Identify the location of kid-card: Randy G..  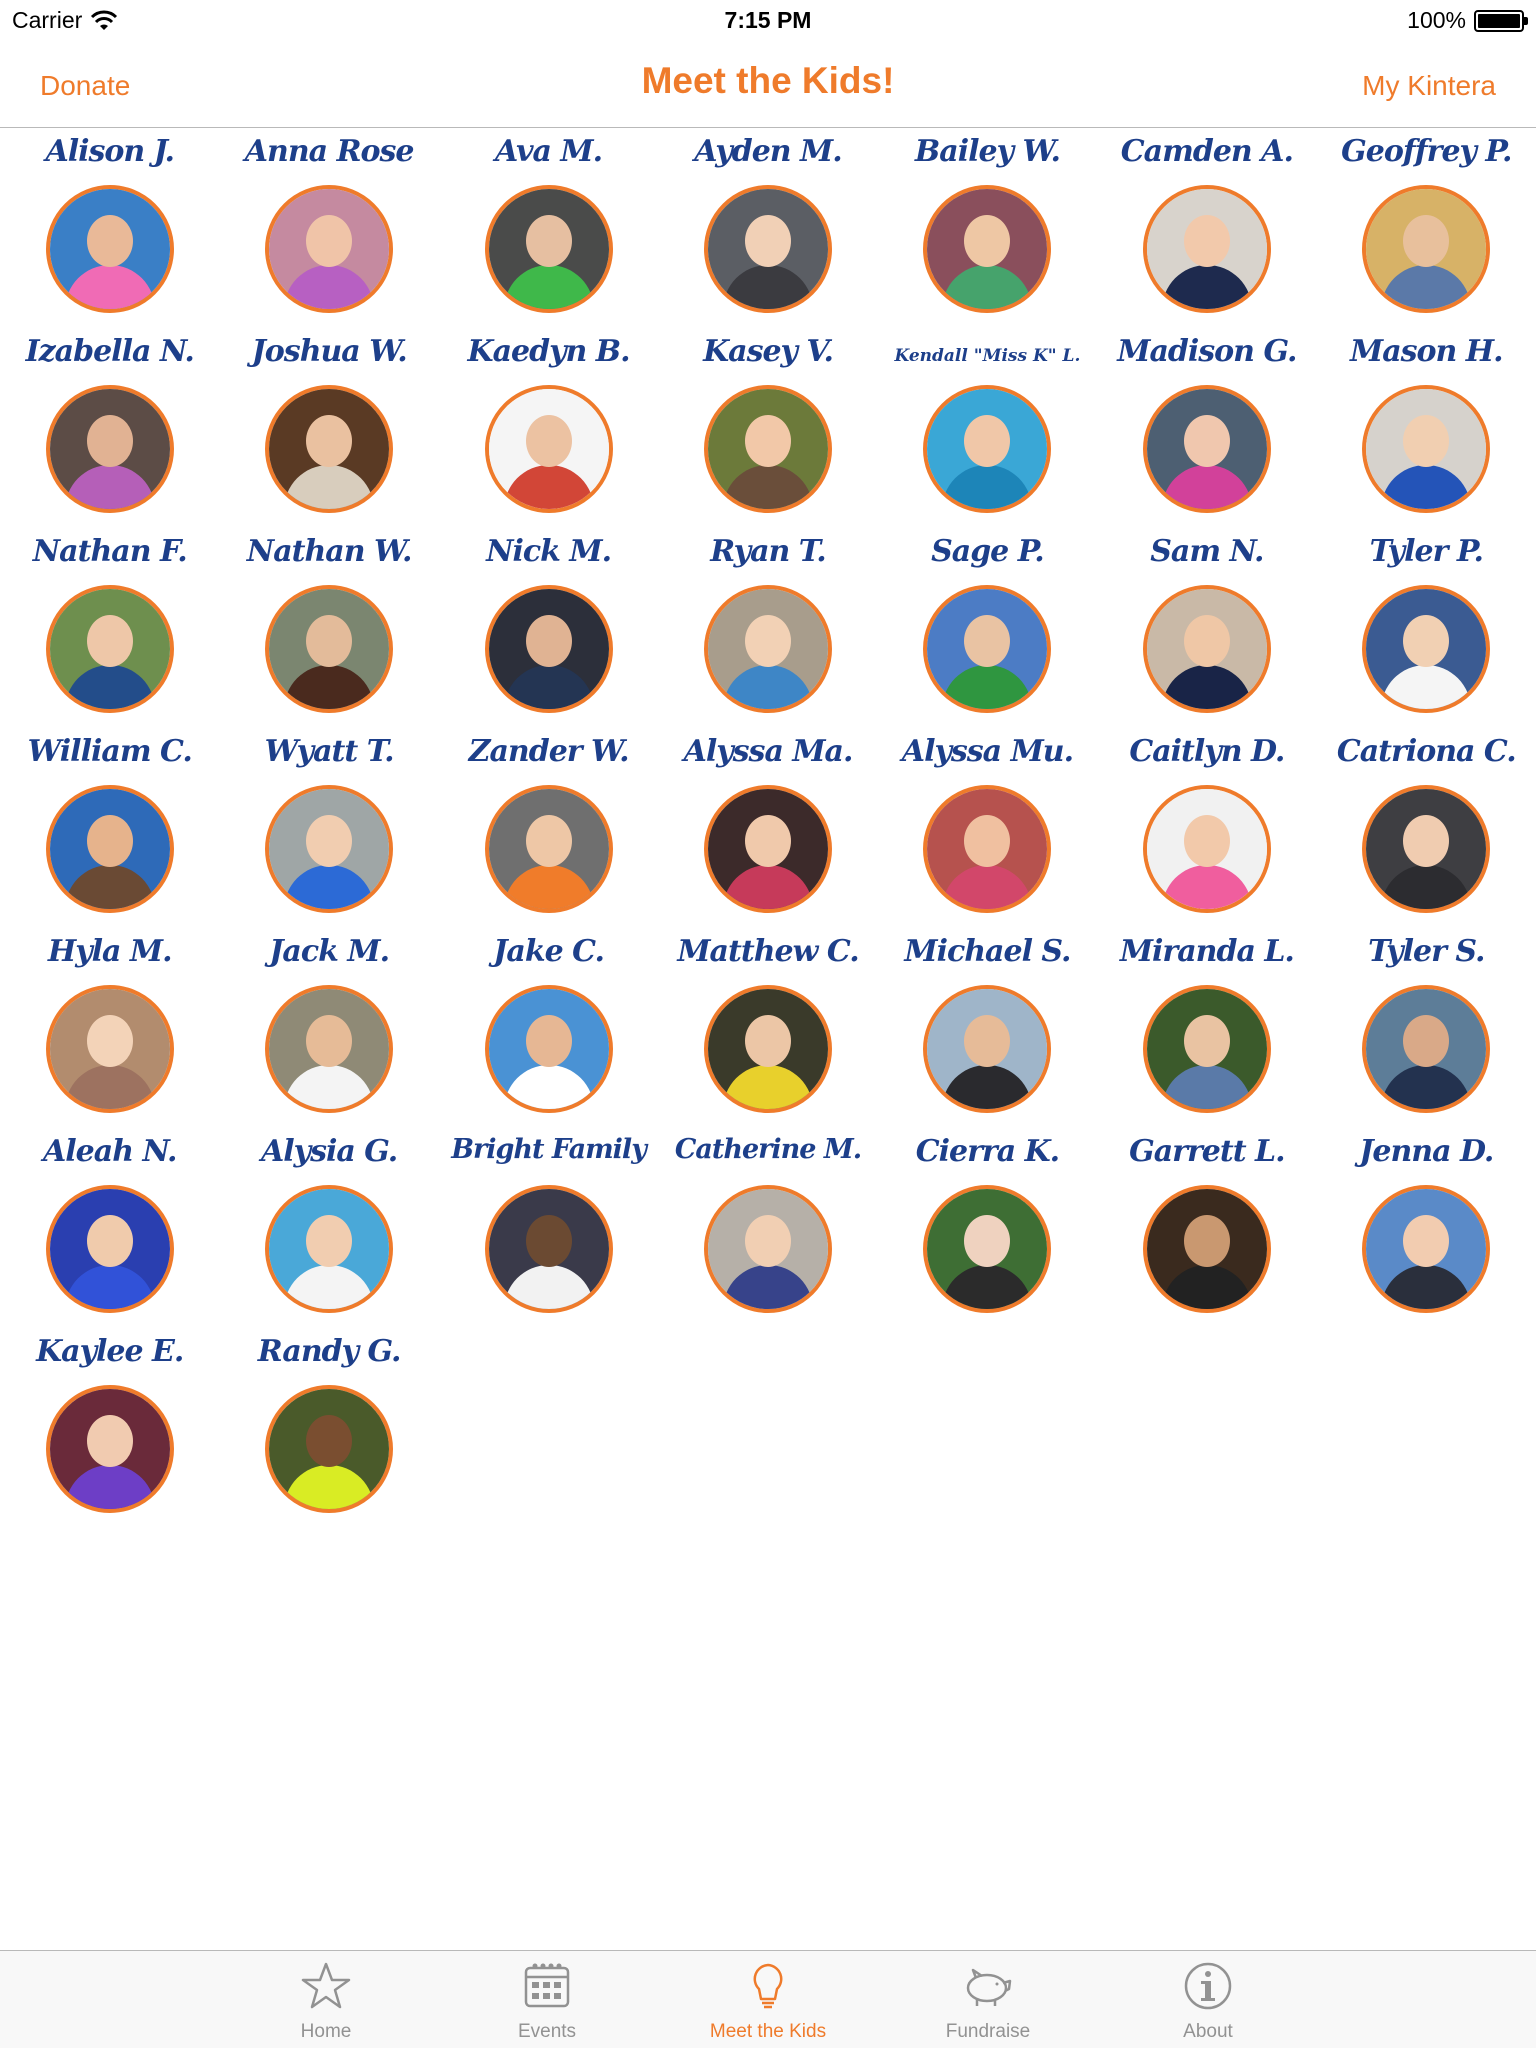
(328, 1430).